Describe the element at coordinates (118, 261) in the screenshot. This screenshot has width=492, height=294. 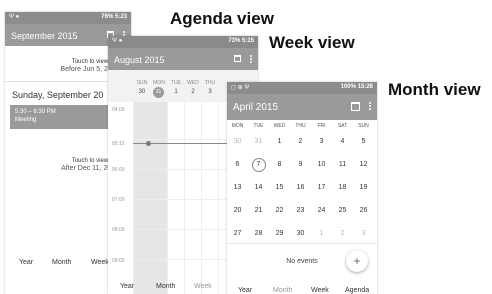
I see `time-label: 09:00` at that location.